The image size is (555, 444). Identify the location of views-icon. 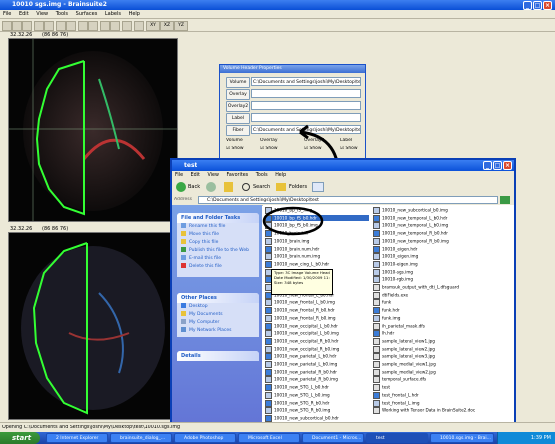
(318, 187).